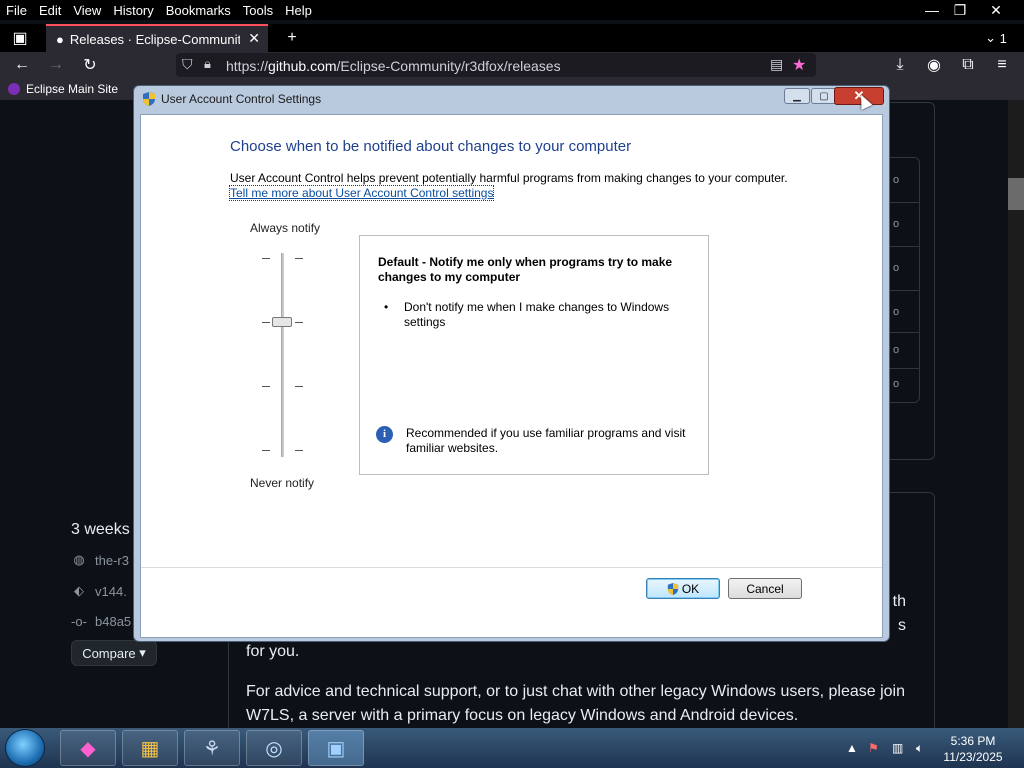 This screenshot has width=1024, height=768. What do you see at coordinates (50, 10) in the screenshot?
I see `menu-edit: Edit` at bounding box center [50, 10].